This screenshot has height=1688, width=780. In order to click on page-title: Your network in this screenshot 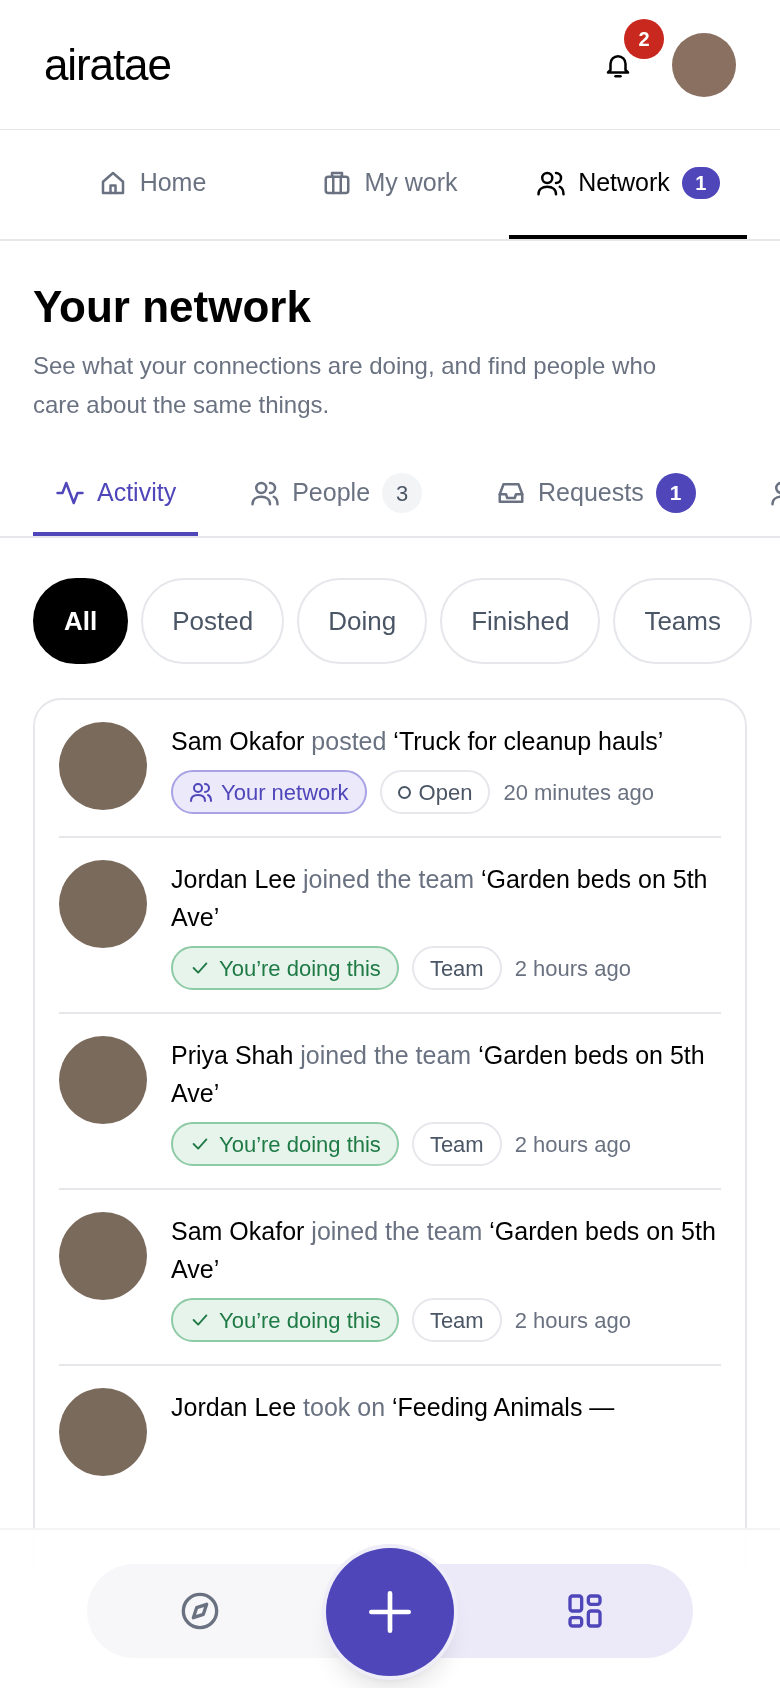, I will do `click(172, 307)`.